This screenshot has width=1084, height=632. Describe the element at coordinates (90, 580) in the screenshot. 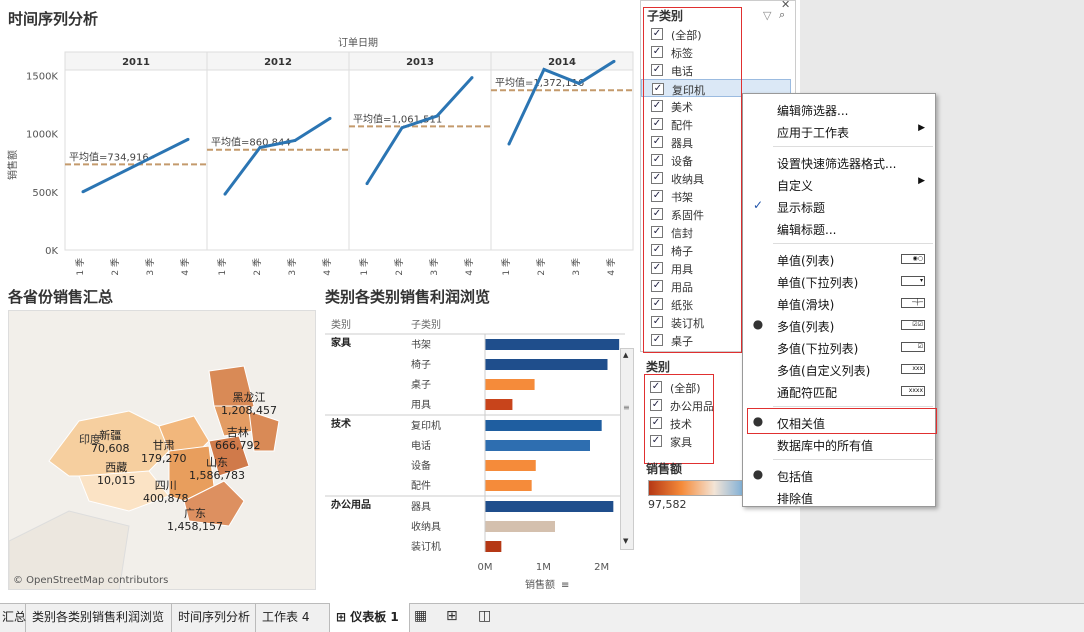

I see `map-attribution: © OpenStreetMap contributors` at that location.